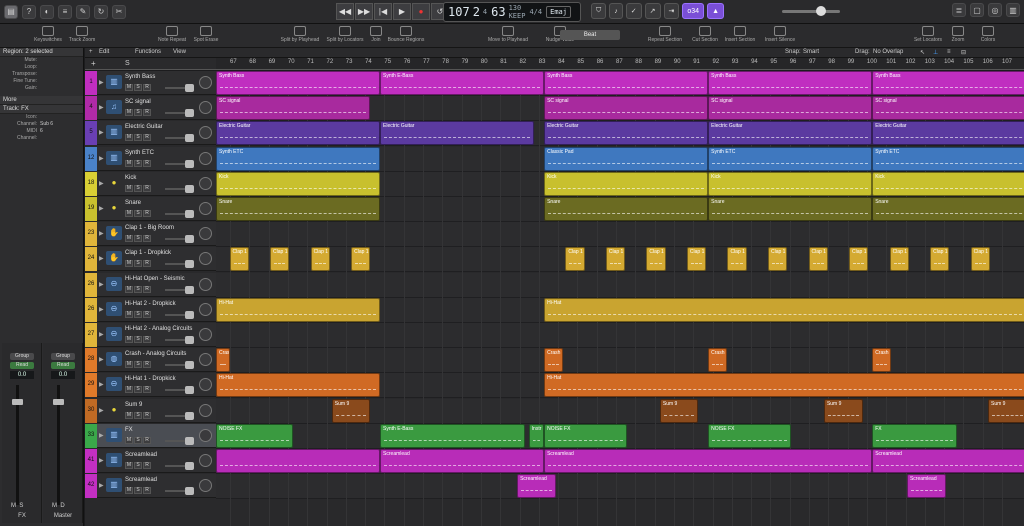 This screenshot has width=1024, height=526. I want to click on region: Synth E-Bass, so click(462, 83).